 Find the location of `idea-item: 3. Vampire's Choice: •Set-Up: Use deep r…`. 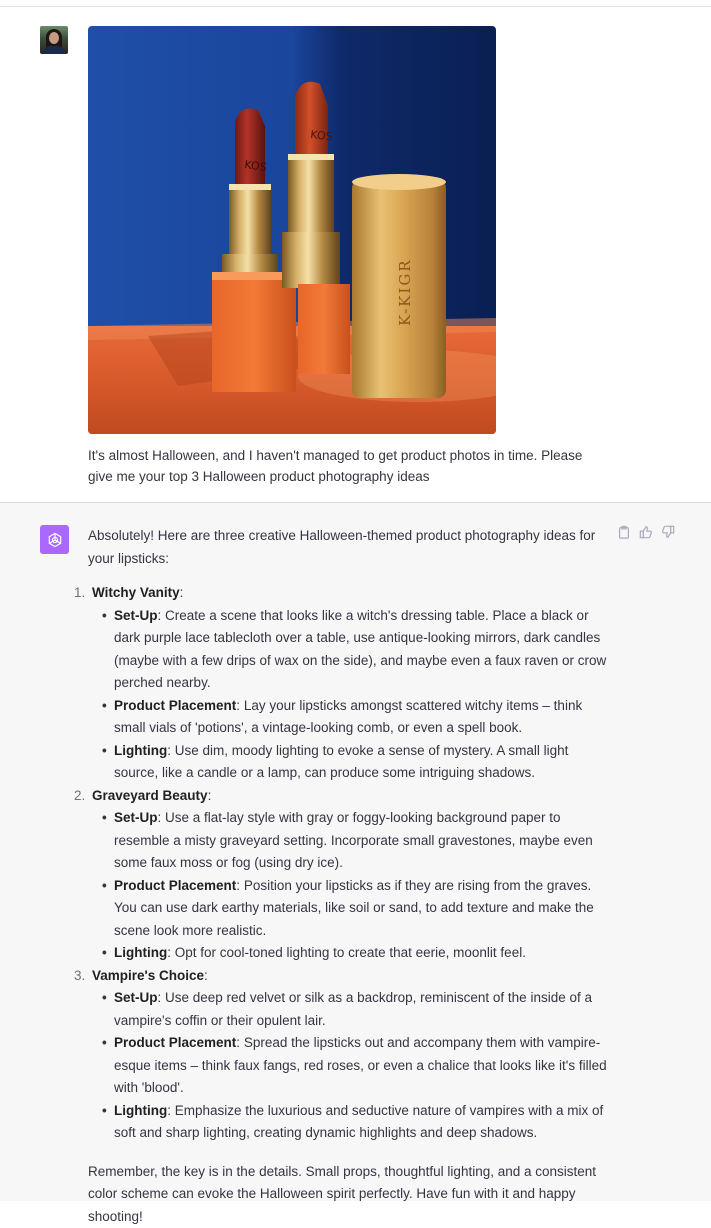

idea-item: 3. Vampire's Choice: •Set-Up: Use deep r… is located at coordinates (350, 1055).